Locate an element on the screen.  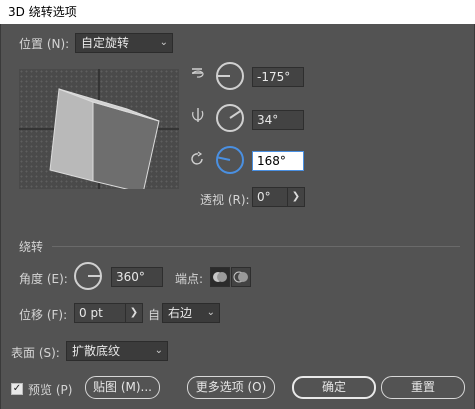
cap-on-button is located at coordinates (220, 277).